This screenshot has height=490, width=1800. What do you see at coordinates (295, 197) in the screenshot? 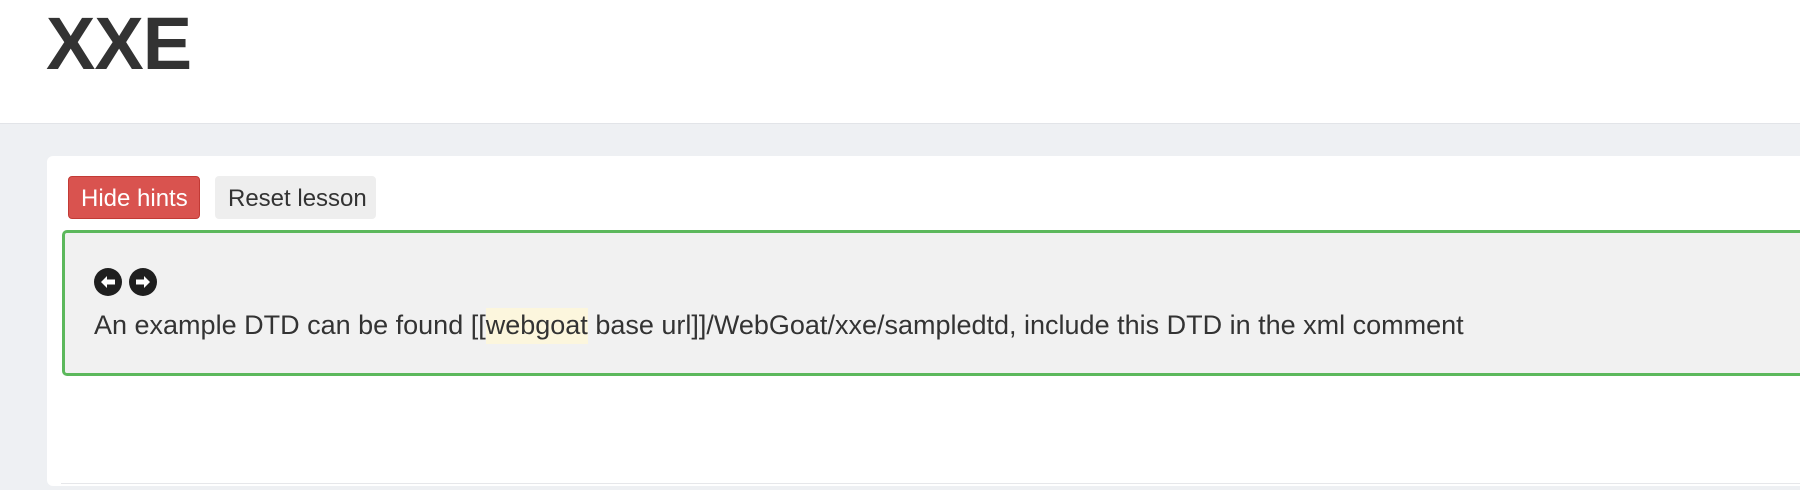
I see `reset-lesson-button: Reset lesson` at bounding box center [295, 197].